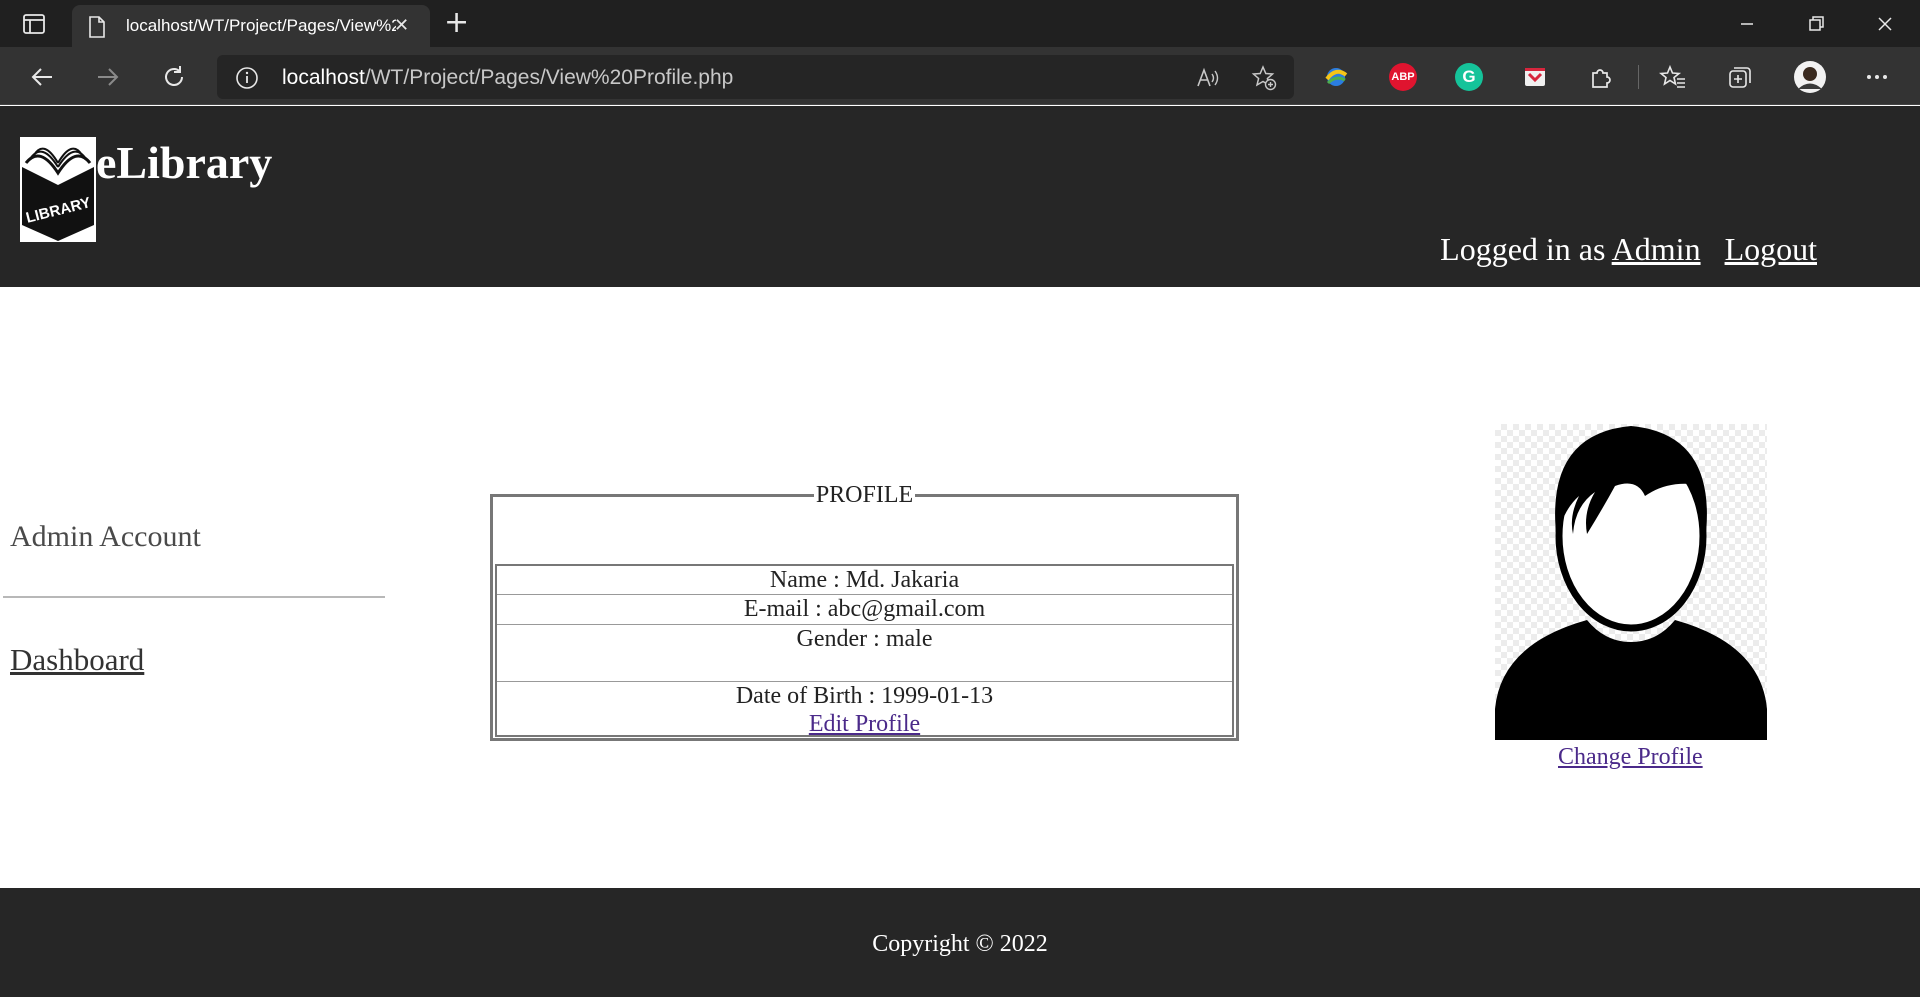  I want to click on toolbar-separator, so click(1638, 77).